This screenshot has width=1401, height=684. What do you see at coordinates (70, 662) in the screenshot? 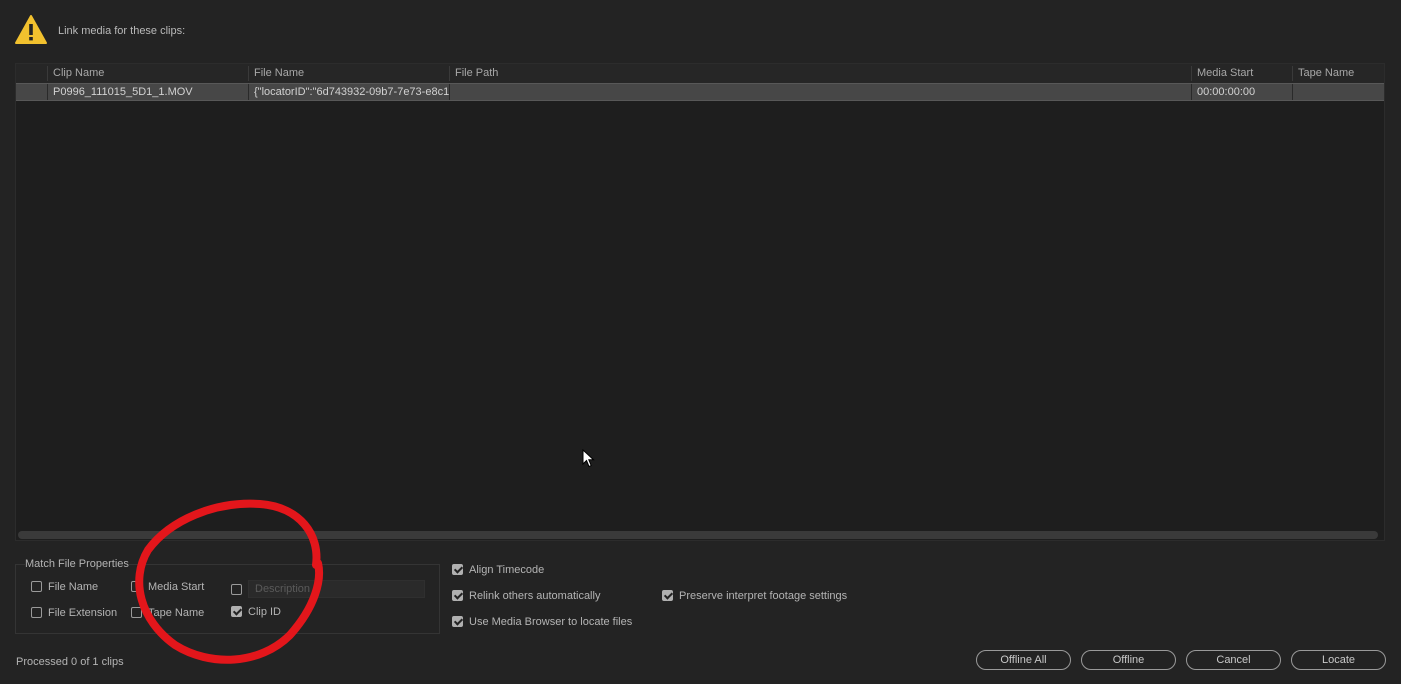
I see `status-text: Processed 0 of 1 clips` at bounding box center [70, 662].